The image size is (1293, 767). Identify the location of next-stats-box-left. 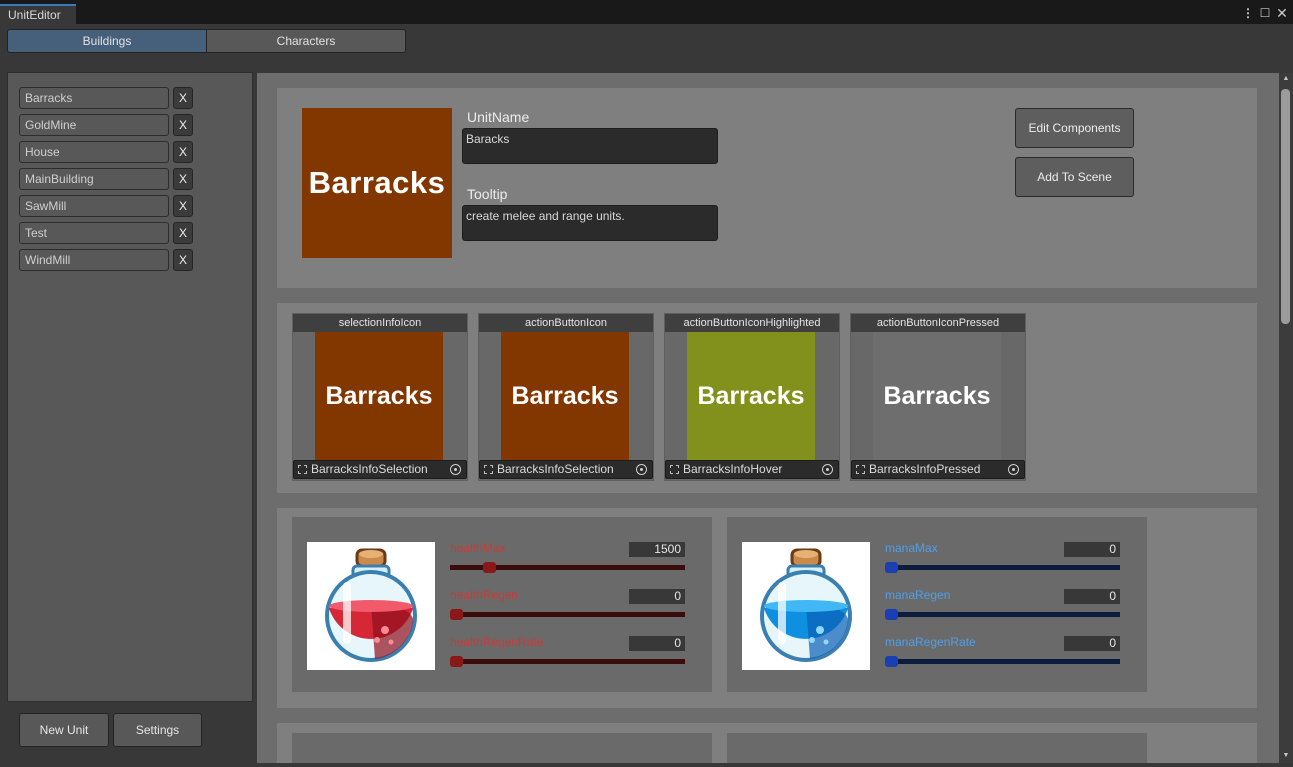
(502, 748).